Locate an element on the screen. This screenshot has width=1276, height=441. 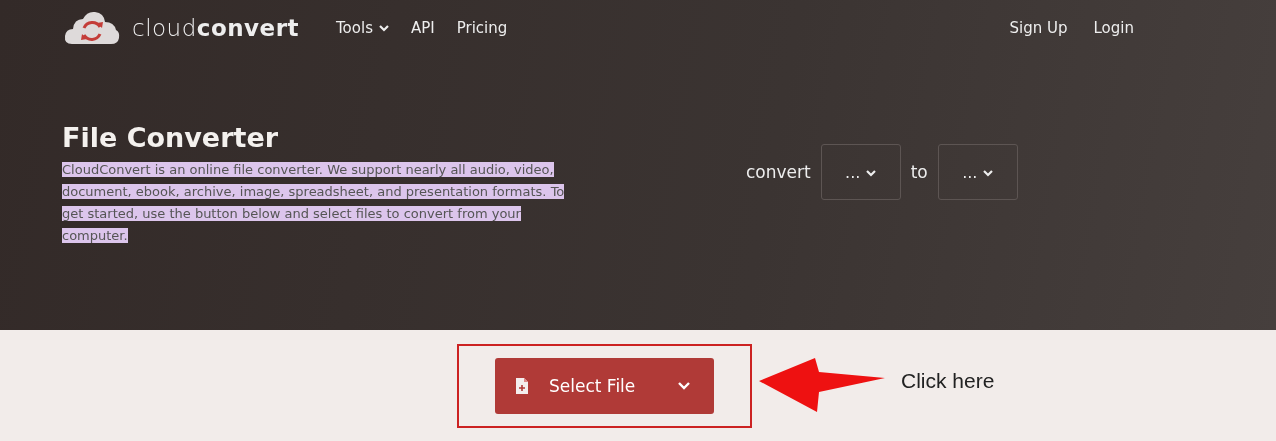
convert-label: convert is located at coordinates (778, 172).